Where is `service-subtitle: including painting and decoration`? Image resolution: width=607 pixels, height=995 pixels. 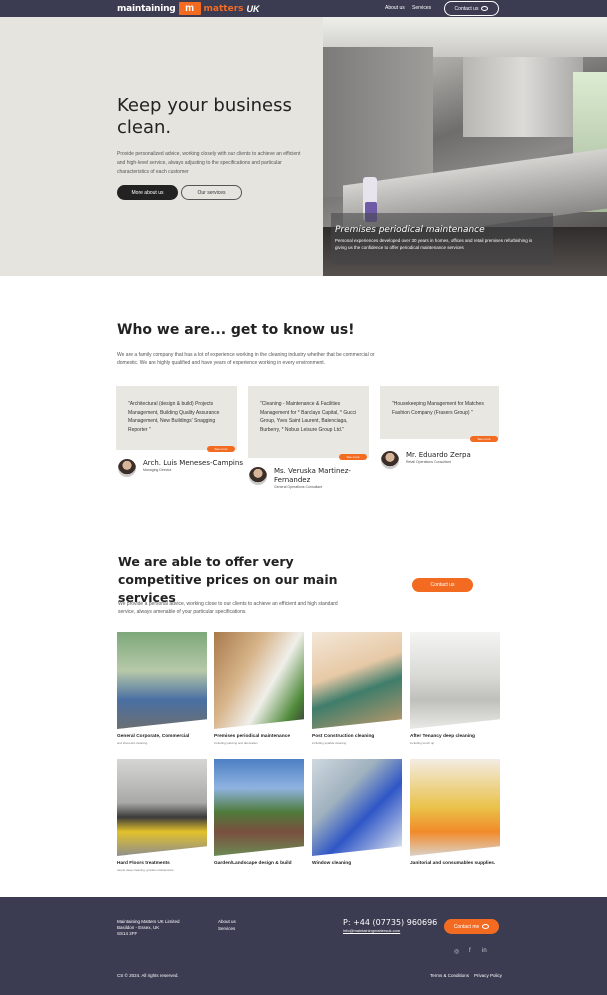
service-subtitle: including painting and decoration is located at coordinates (236, 743).